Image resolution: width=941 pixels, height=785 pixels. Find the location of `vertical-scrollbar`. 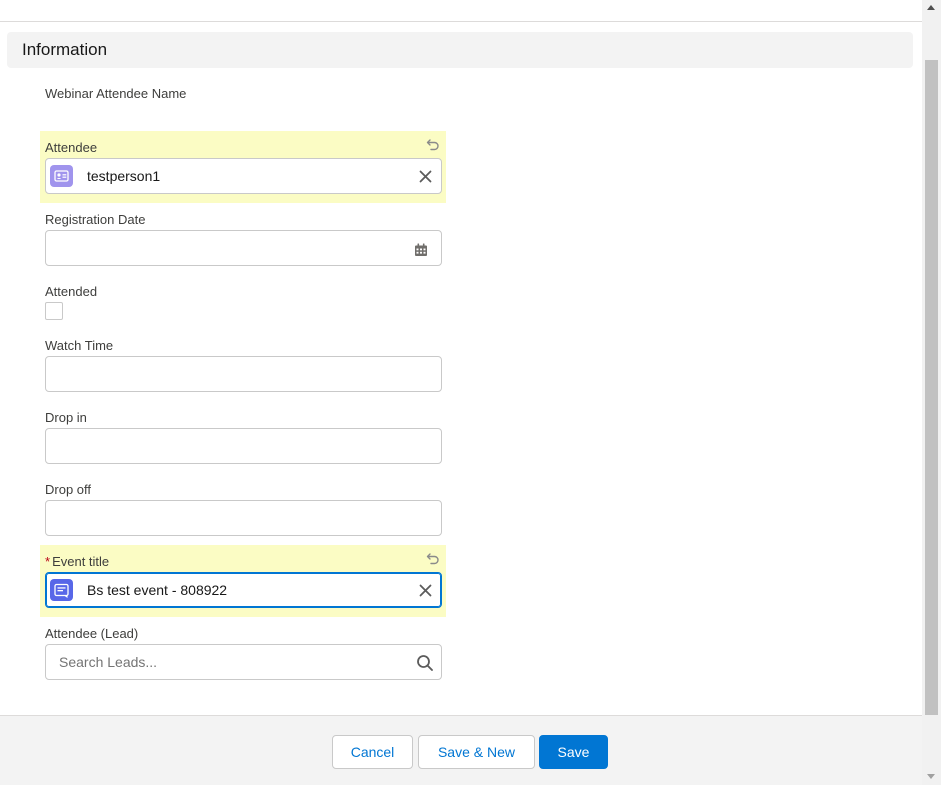

vertical-scrollbar is located at coordinates (931, 392).